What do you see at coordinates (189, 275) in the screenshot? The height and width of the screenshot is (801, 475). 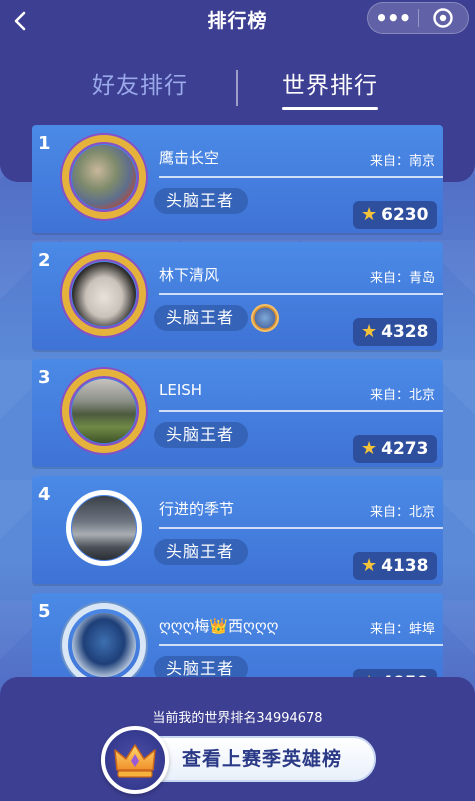 I see `player-name: 林下清风` at bounding box center [189, 275].